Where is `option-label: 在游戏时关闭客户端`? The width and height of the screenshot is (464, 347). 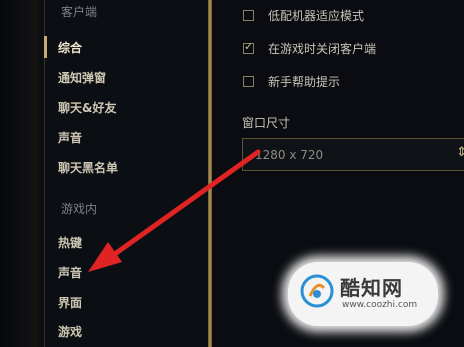 option-label: 在游戏时关闭客户端 is located at coordinates (322, 48).